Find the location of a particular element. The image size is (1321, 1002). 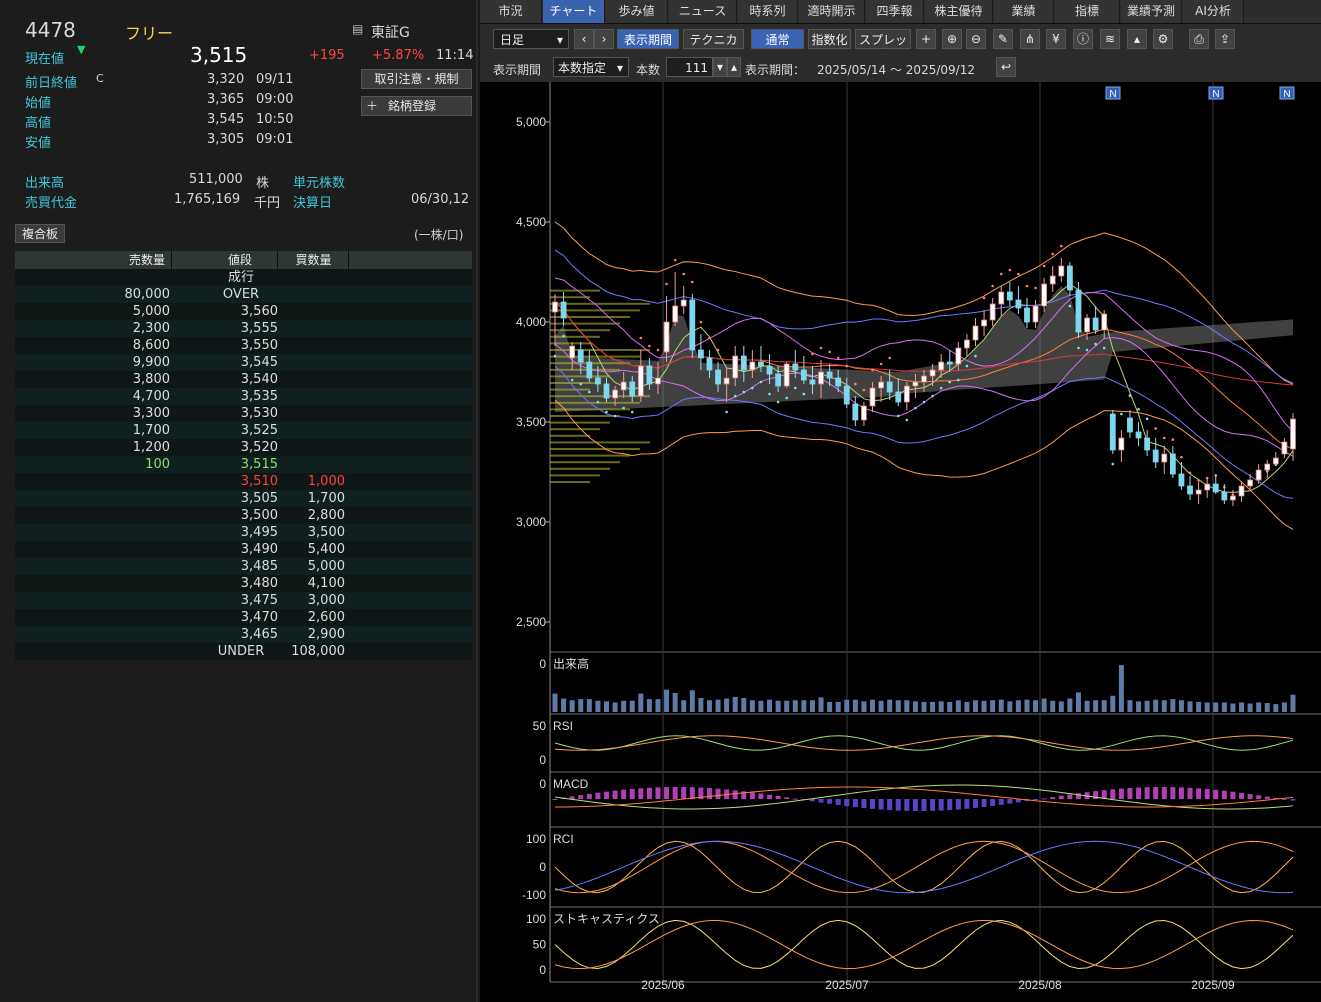

tab-disclosure: 適時開示 is located at coordinates (832, 11).